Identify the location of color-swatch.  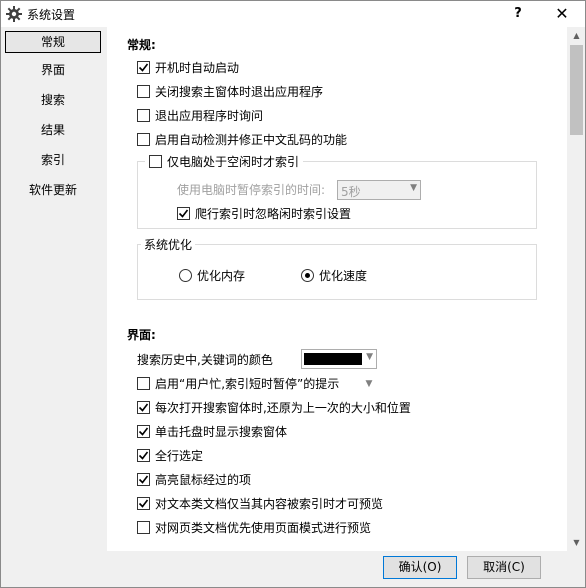
(333, 359).